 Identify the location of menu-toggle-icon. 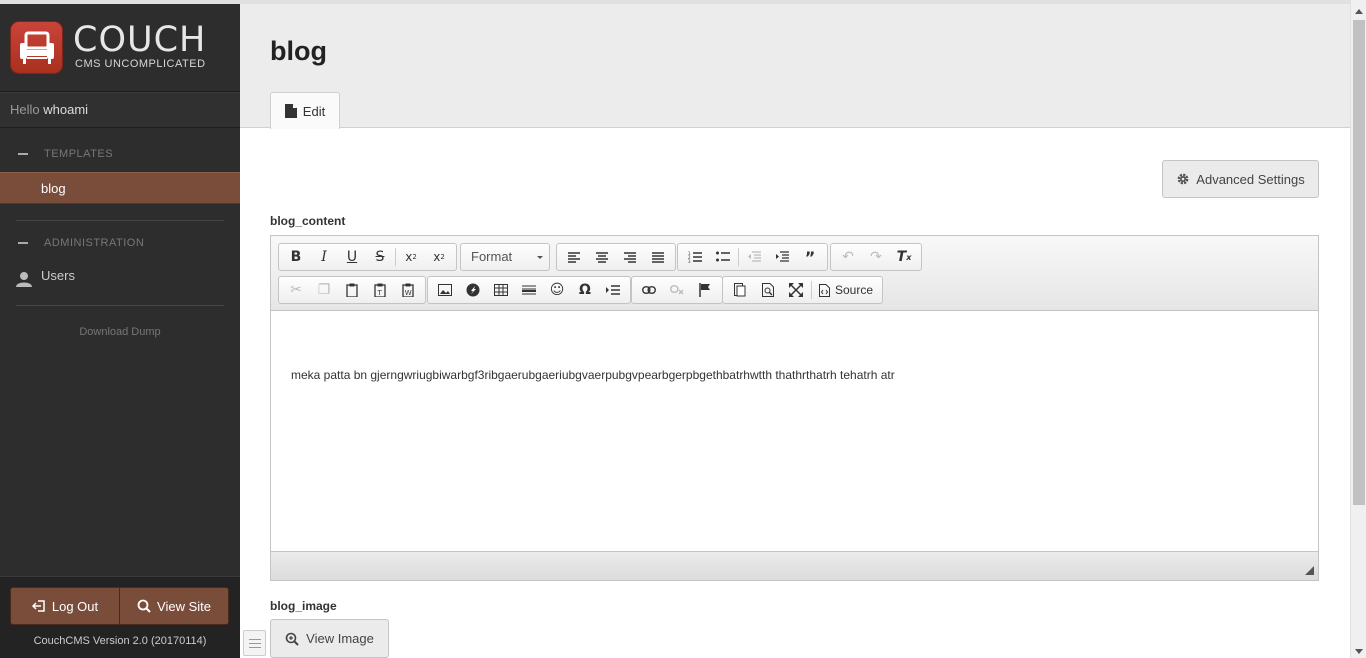
(254, 643).